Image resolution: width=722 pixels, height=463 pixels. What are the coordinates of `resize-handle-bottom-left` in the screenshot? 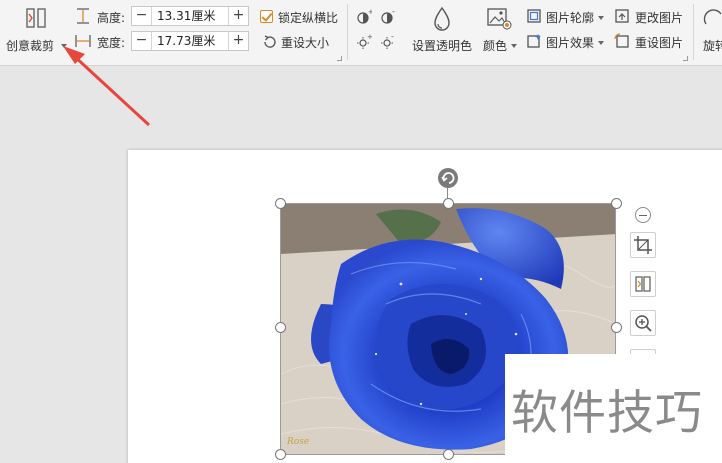 It's located at (280, 454).